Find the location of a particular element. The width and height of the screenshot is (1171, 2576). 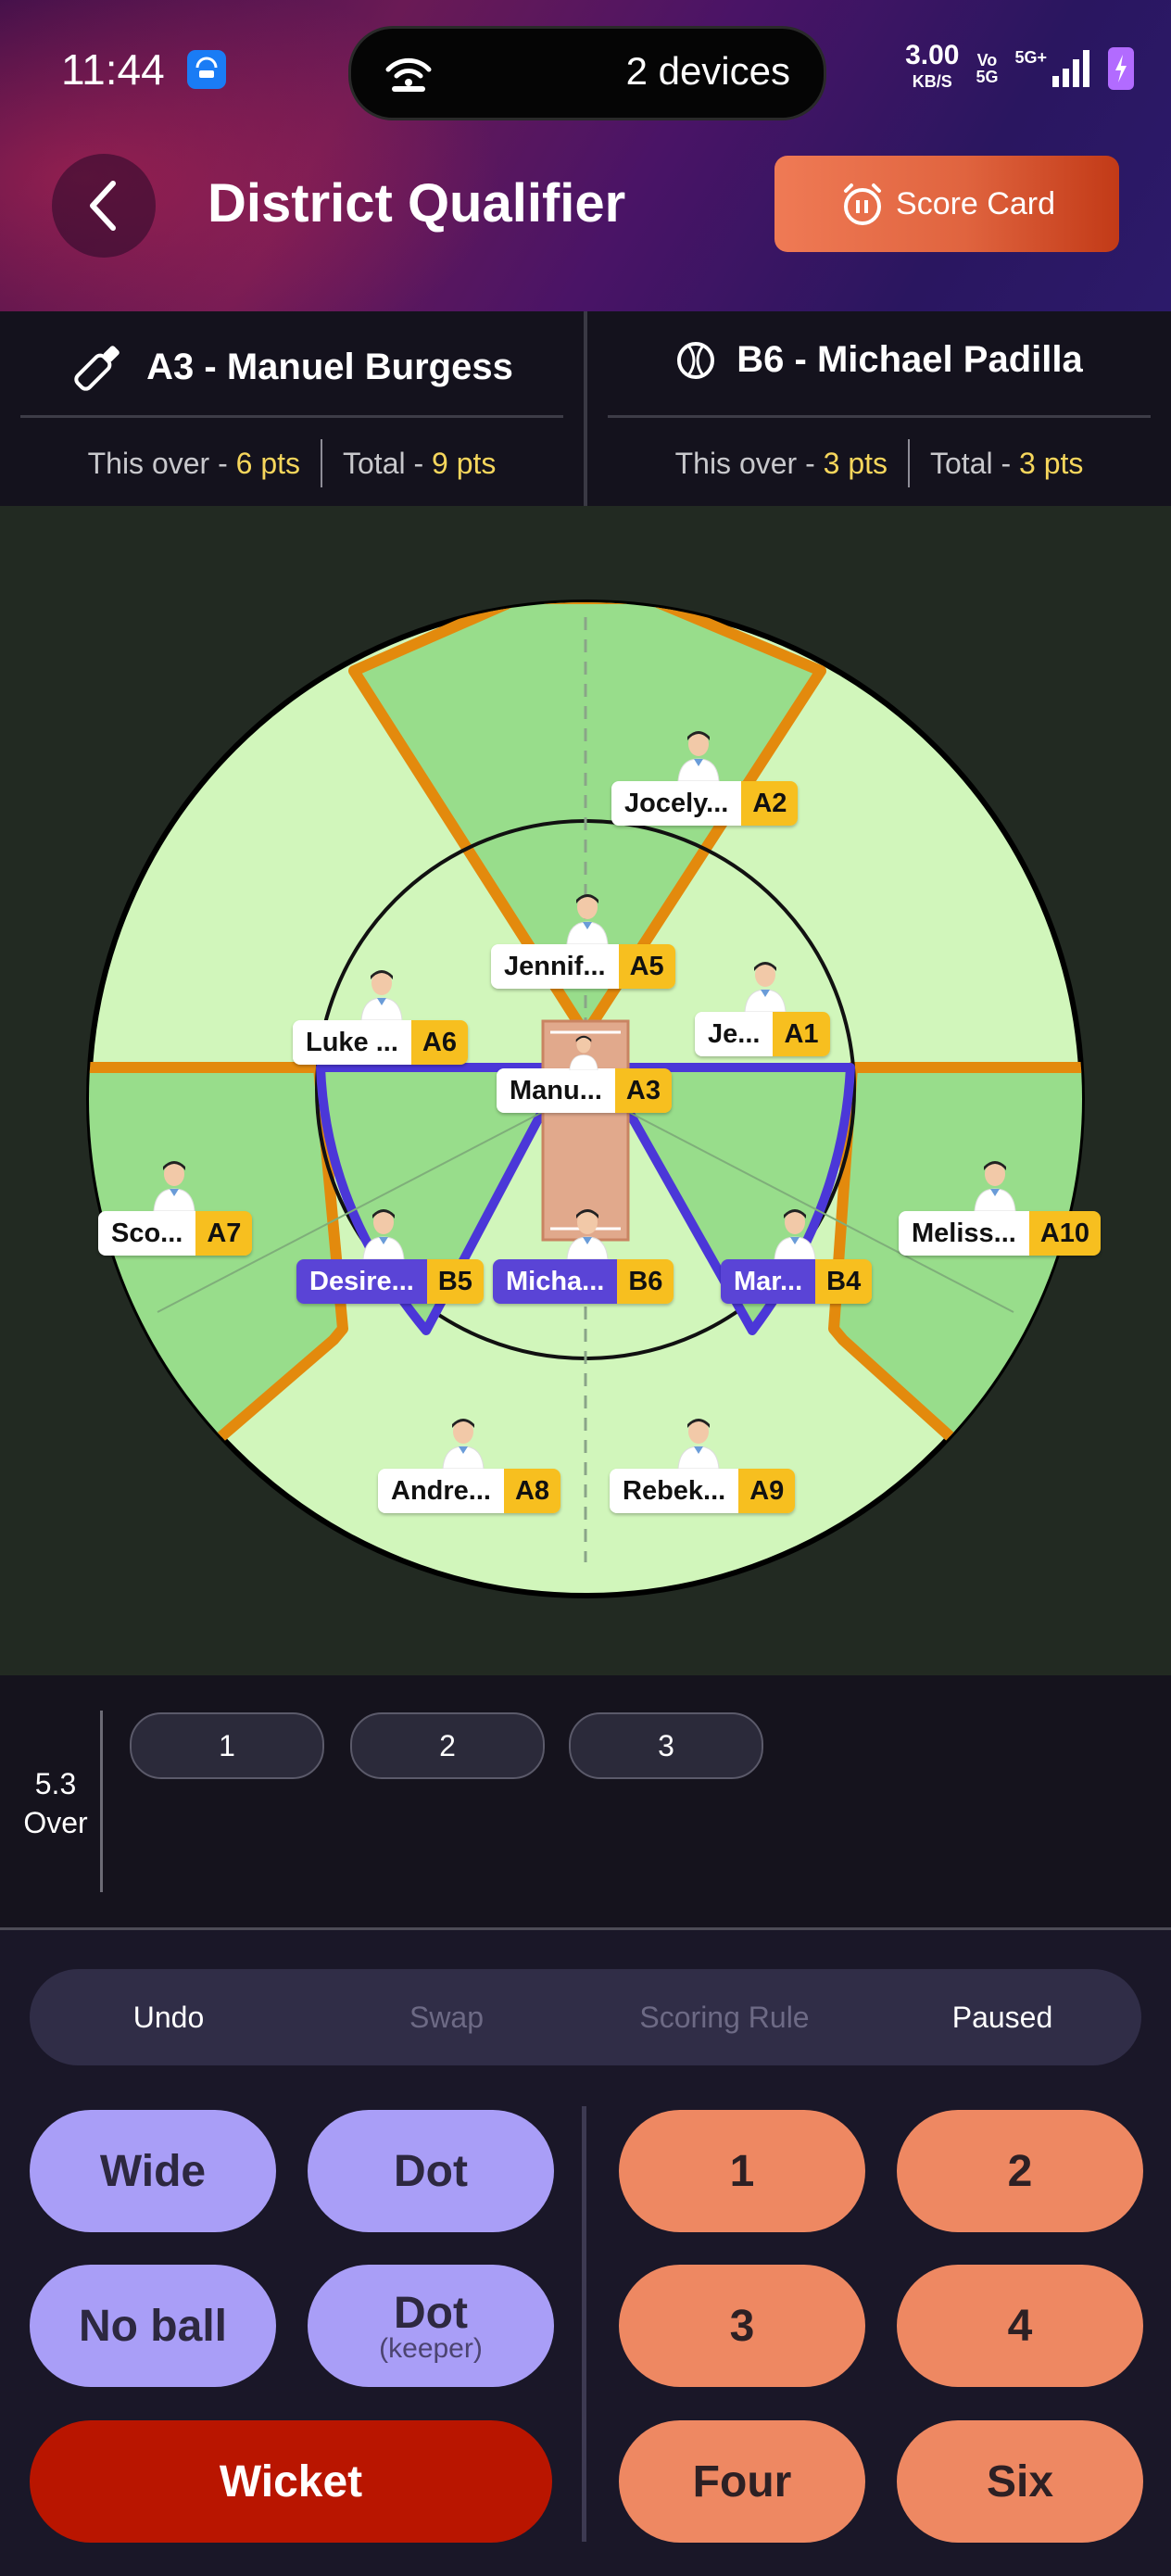

fielder-A3: Manu... A3 is located at coordinates (584, 1074).